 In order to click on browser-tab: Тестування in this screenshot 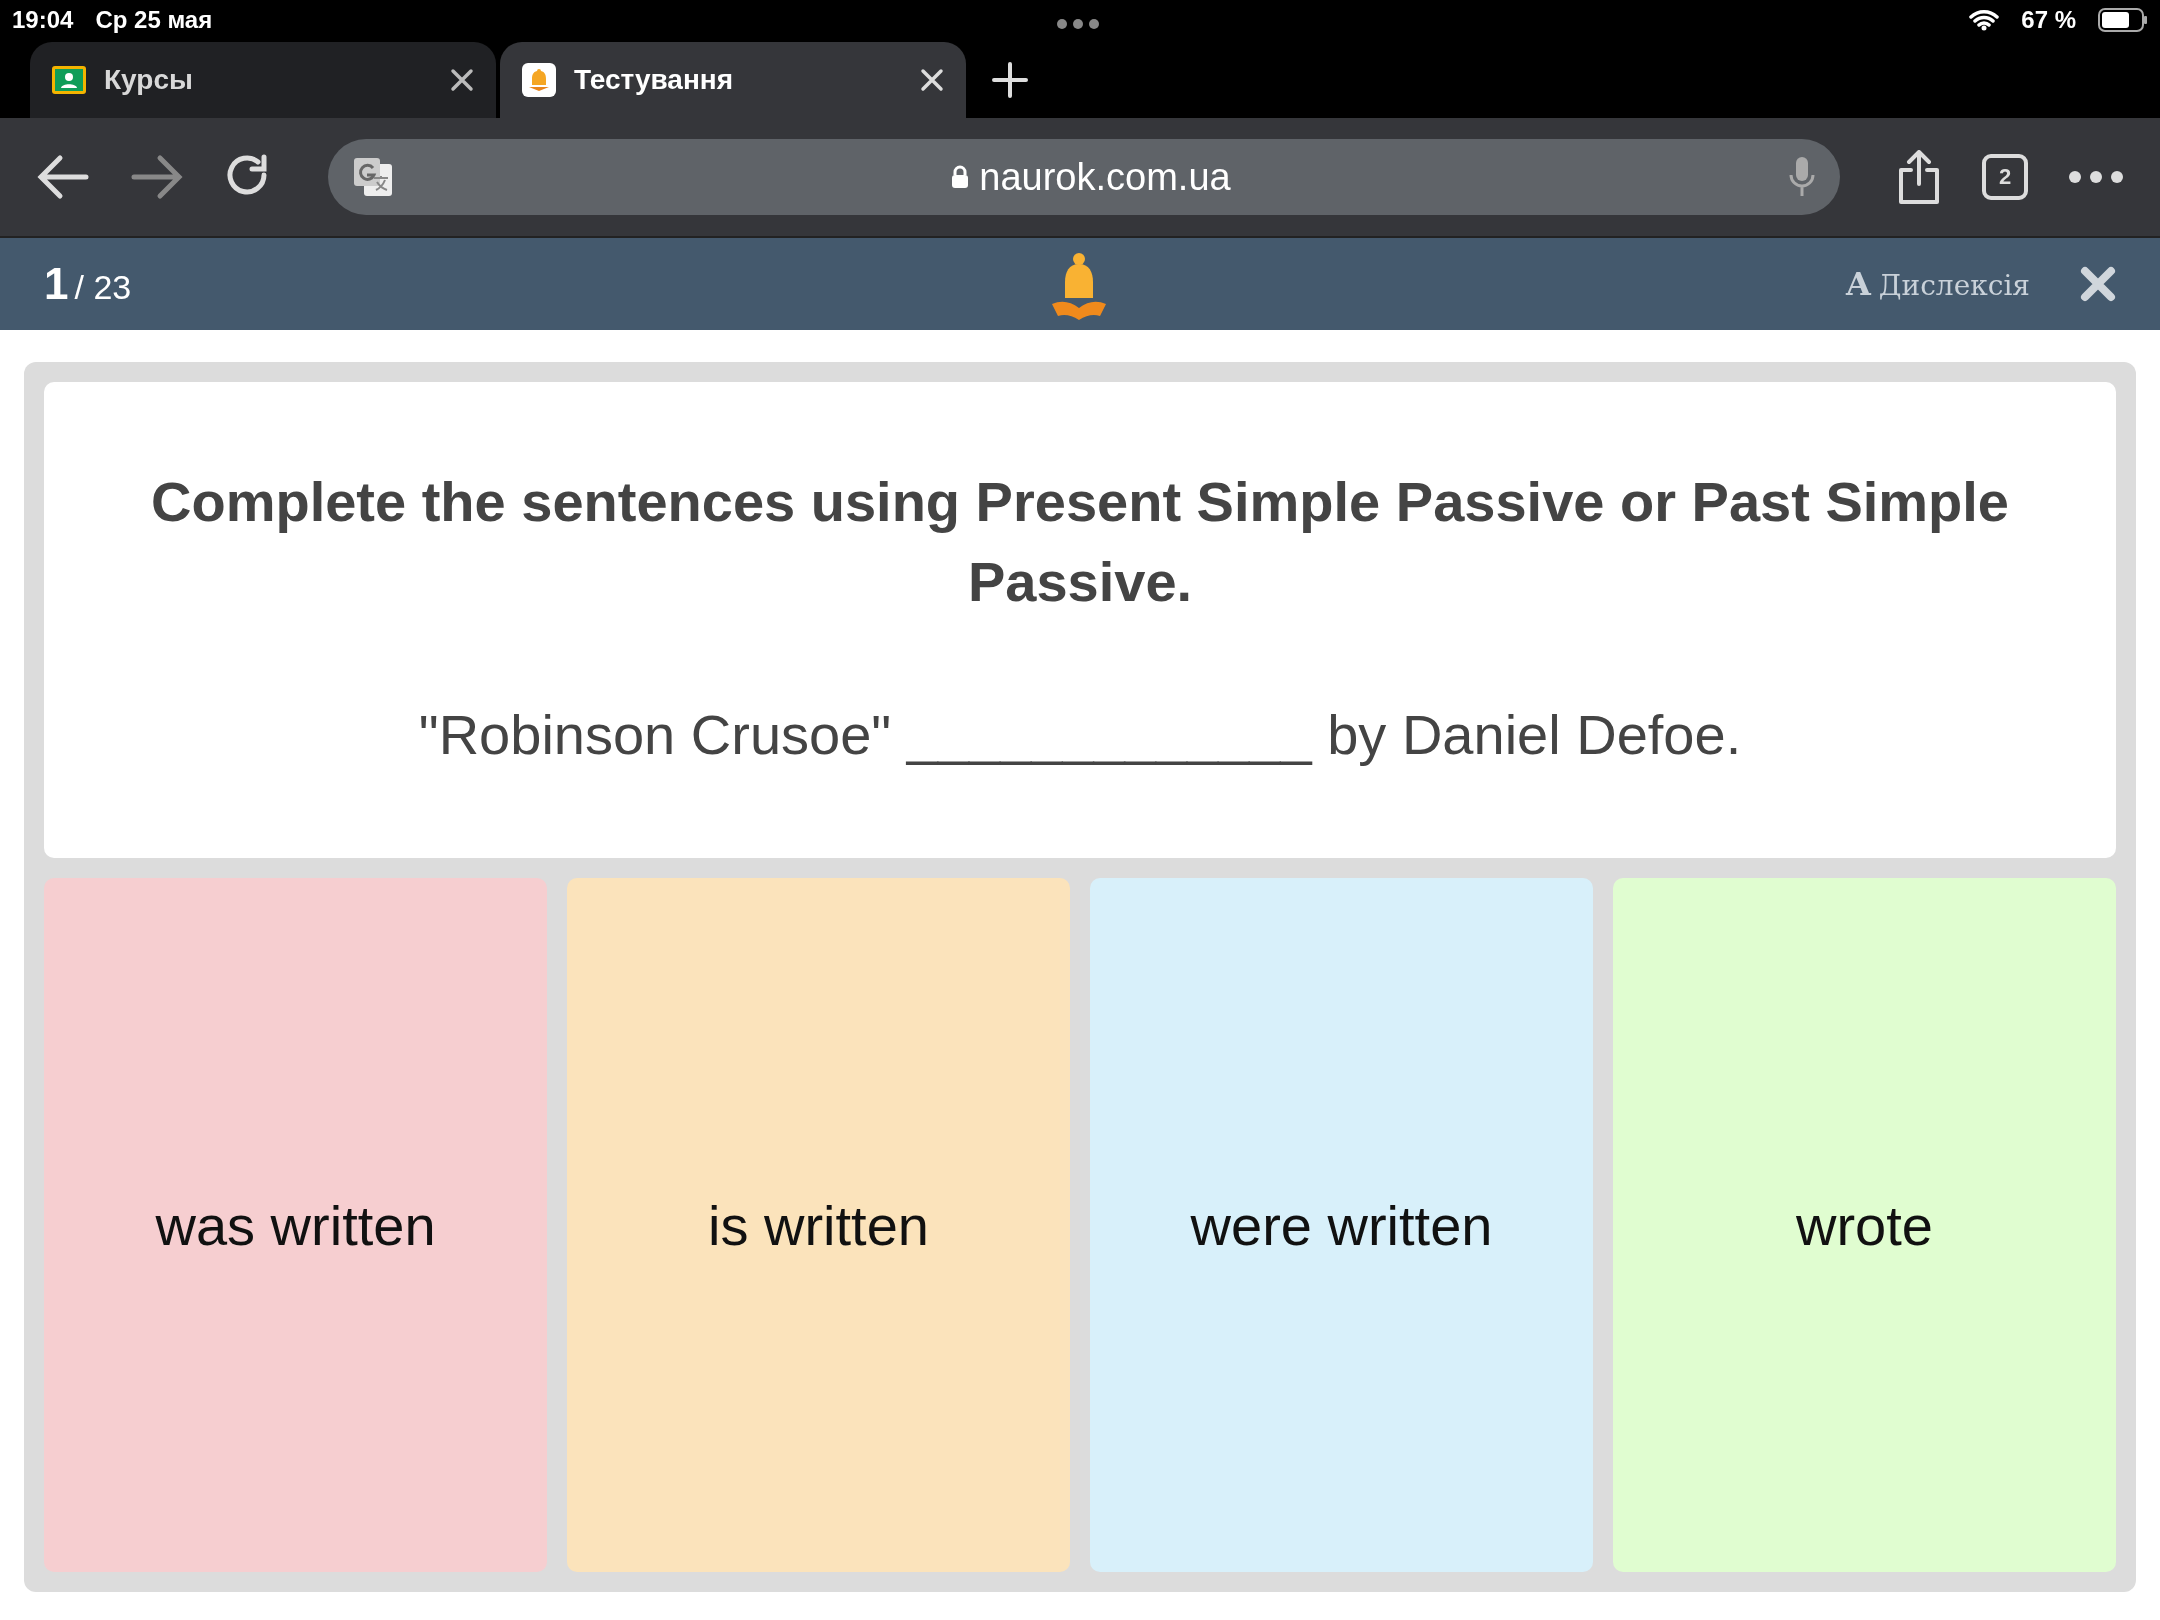, I will do `click(733, 80)`.